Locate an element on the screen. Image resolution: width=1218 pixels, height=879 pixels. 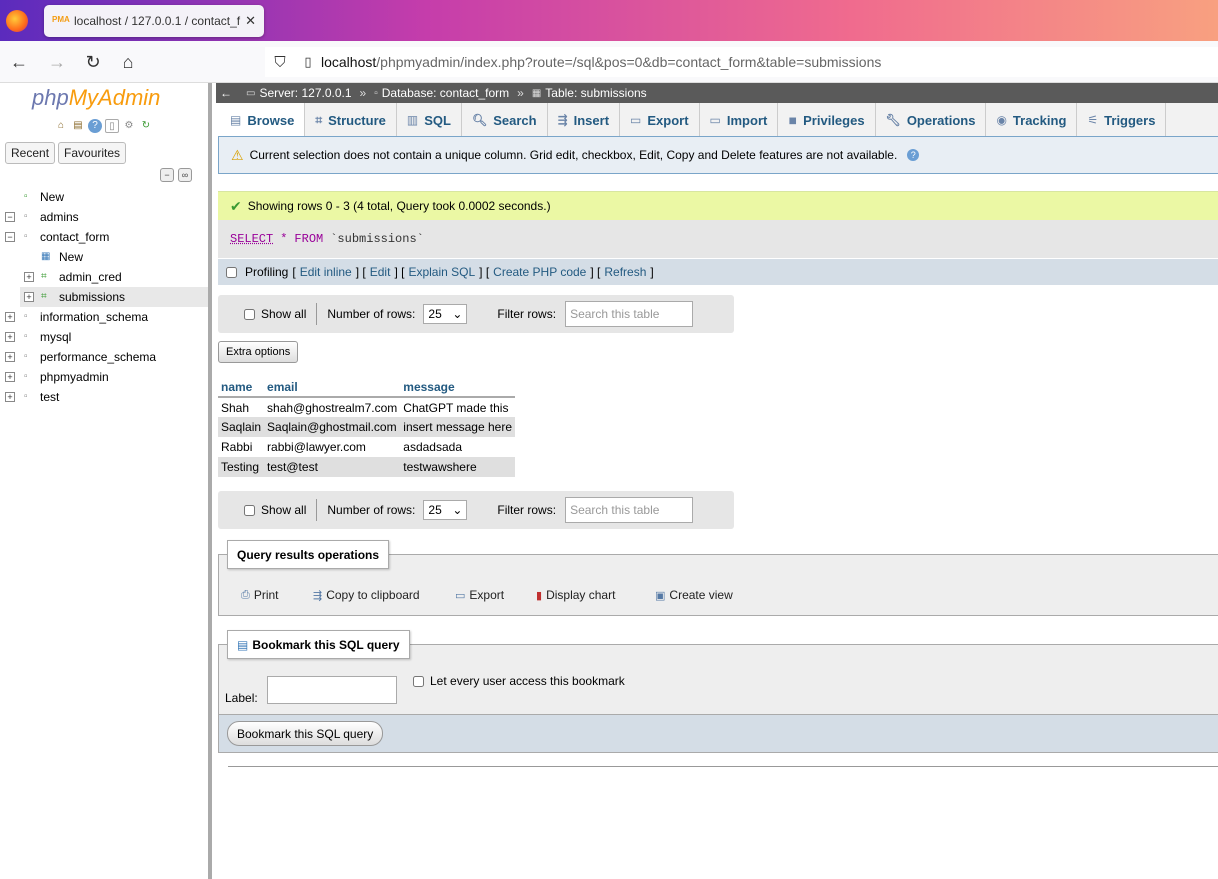
reload-navigation-icon: ↻ is located at coordinates (146, 126).